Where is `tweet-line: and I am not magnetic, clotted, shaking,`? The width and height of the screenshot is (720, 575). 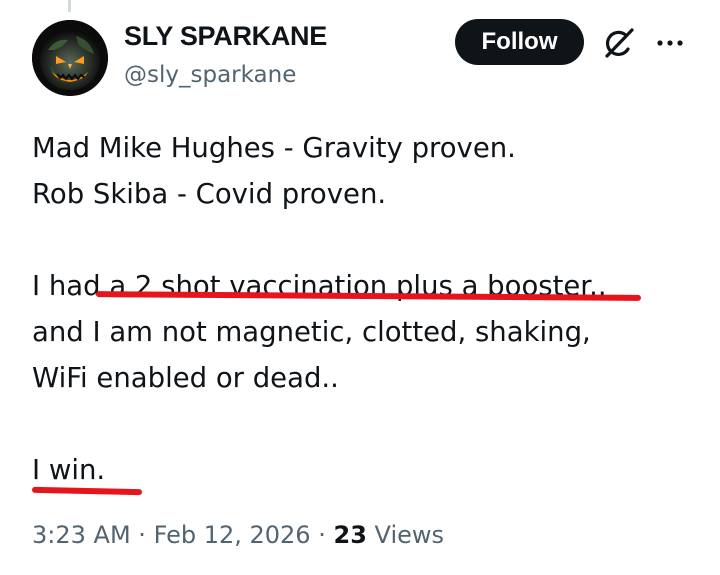 tweet-line: and I am not magnetic, clotted, shaking, is located at coordinates (311, 332).